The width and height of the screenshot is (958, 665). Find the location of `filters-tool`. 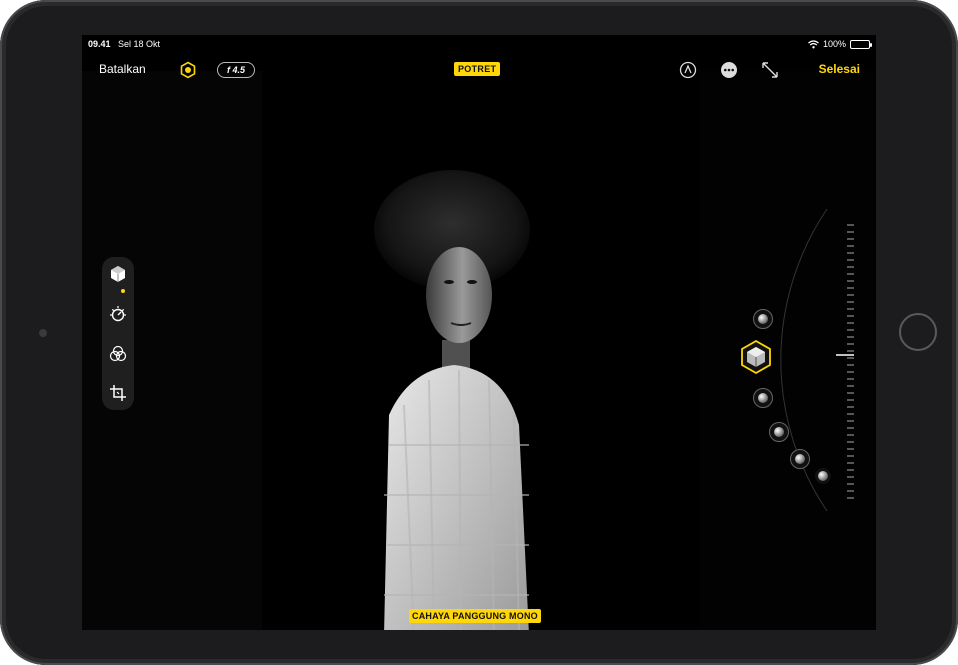

filters-tool is located at coordinates (118, 354).